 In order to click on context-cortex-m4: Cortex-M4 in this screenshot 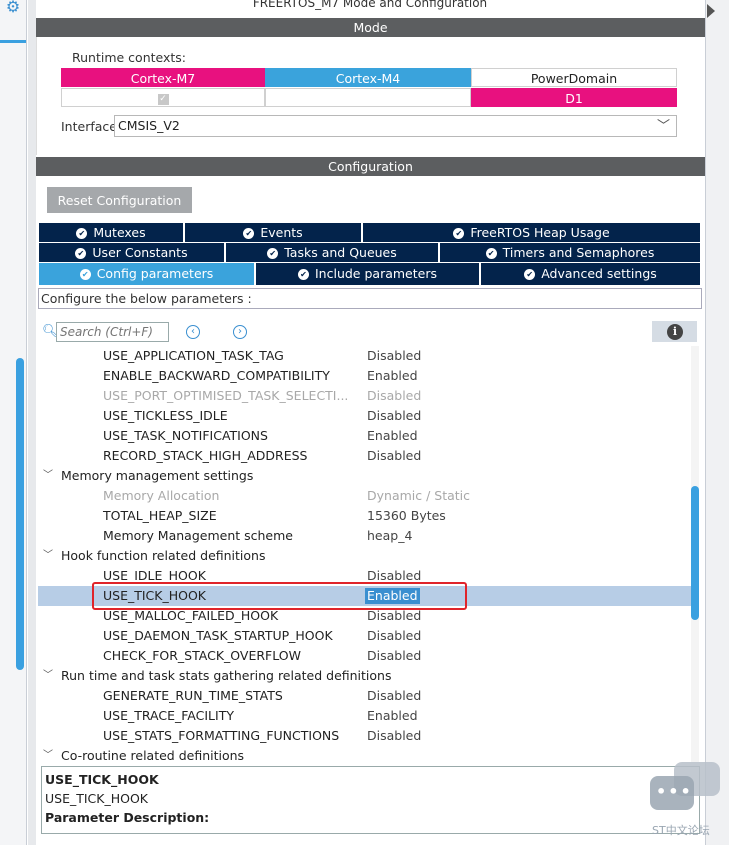, I will do `click(368, 77)`.